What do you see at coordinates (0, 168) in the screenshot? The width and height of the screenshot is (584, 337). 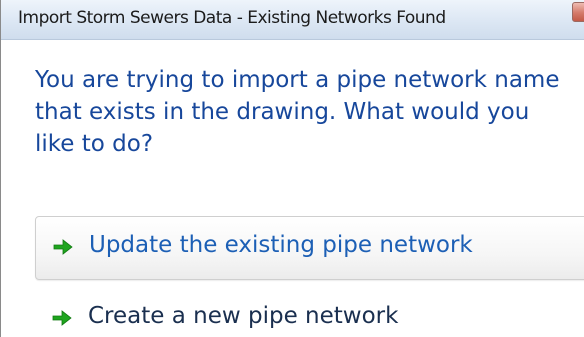 I see `window-border` at bounding box center [0, 168].